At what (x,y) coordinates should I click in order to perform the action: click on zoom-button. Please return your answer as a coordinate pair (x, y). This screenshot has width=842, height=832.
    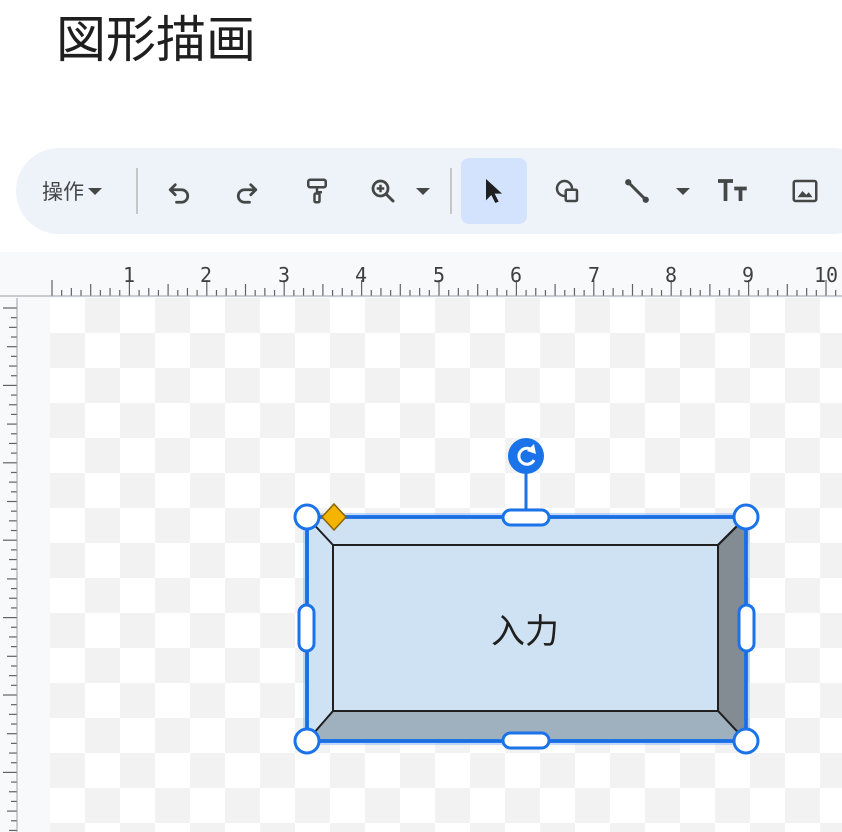
    Looking at the image, I should click on (383, 191).